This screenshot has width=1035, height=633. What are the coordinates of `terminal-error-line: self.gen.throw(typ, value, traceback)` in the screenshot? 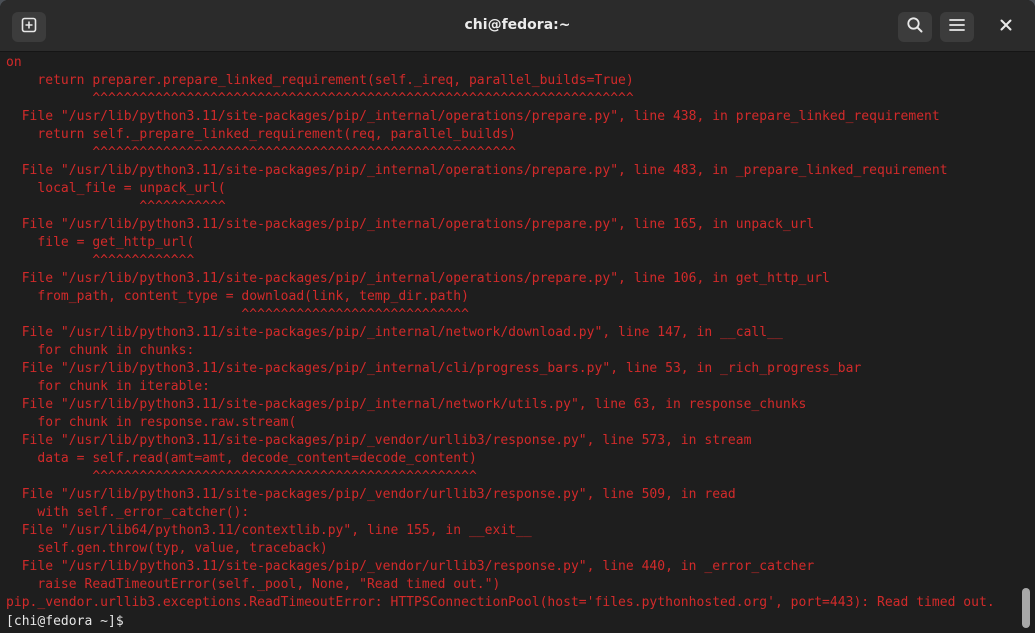 It's located at (167, 548).